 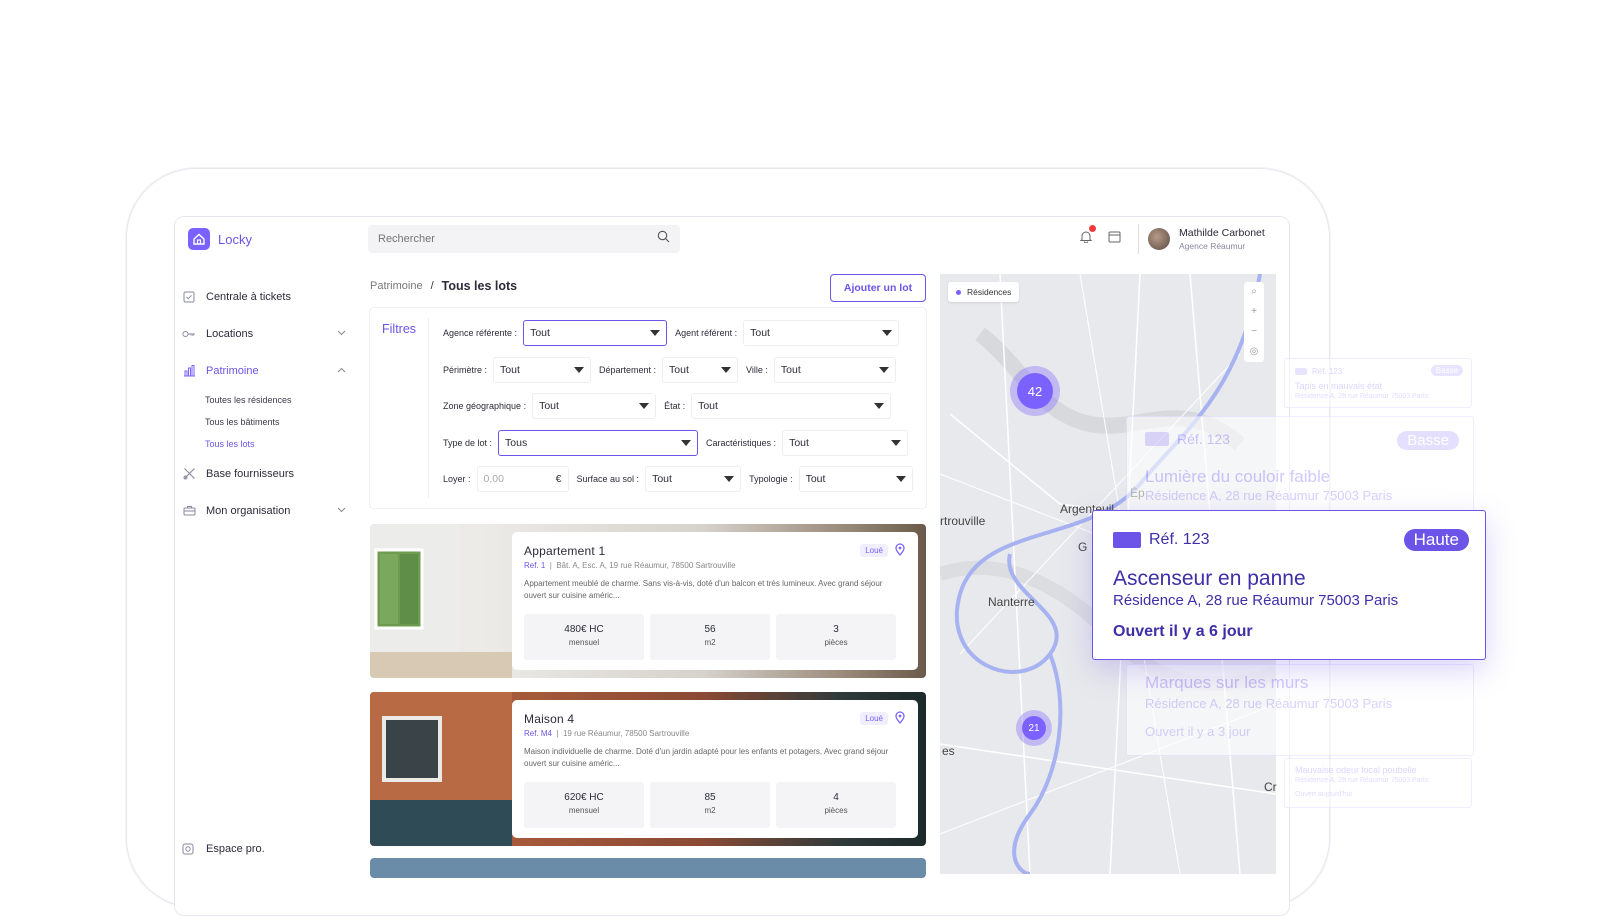 What do you see at coordinates (584, 805) in the screenshot?
I see `rent-stat: 620€ HC mensuel` at bounding box center [584, 805].